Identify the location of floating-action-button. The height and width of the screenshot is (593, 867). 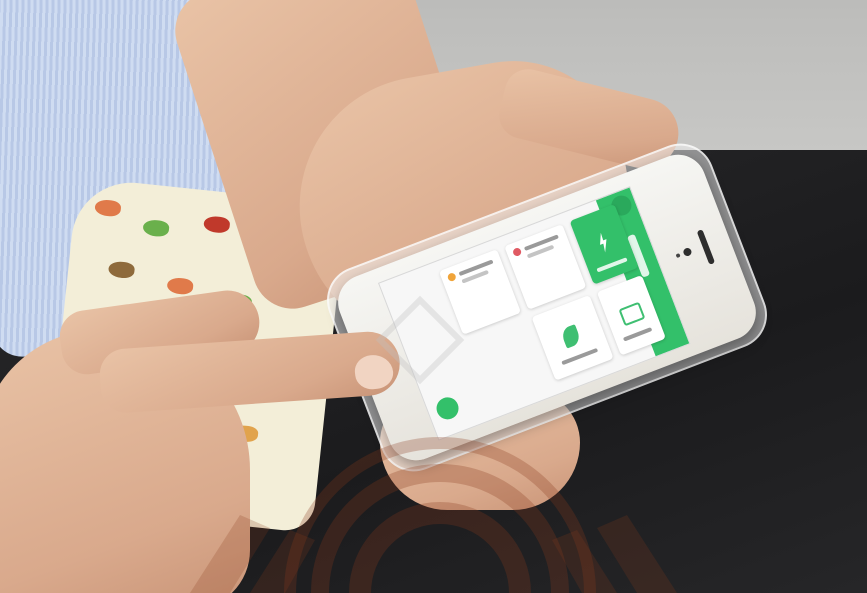
(447, 408).